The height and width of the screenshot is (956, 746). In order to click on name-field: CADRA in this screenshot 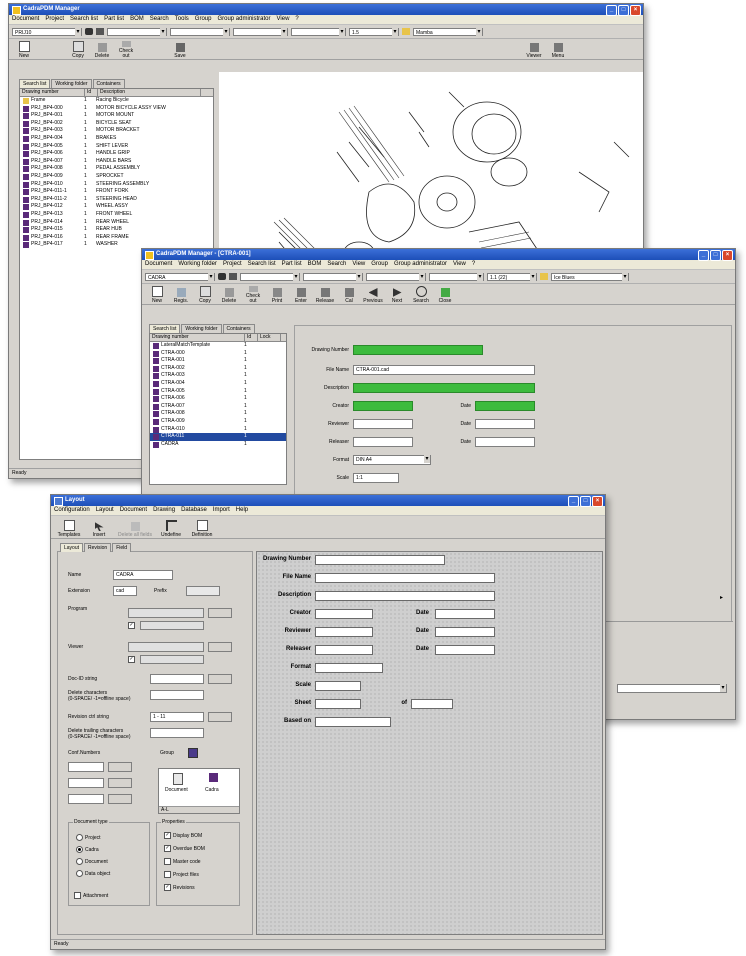, I will do `click(143, 575)`.